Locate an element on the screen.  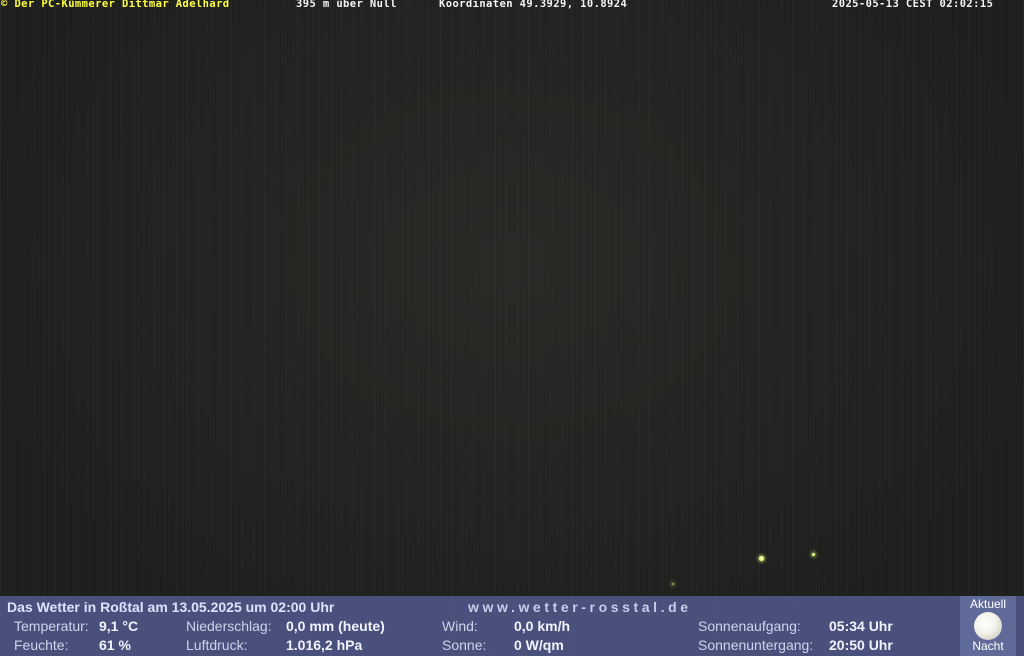
humidity-label: Feuchte: is located at coordinates (41, 645).